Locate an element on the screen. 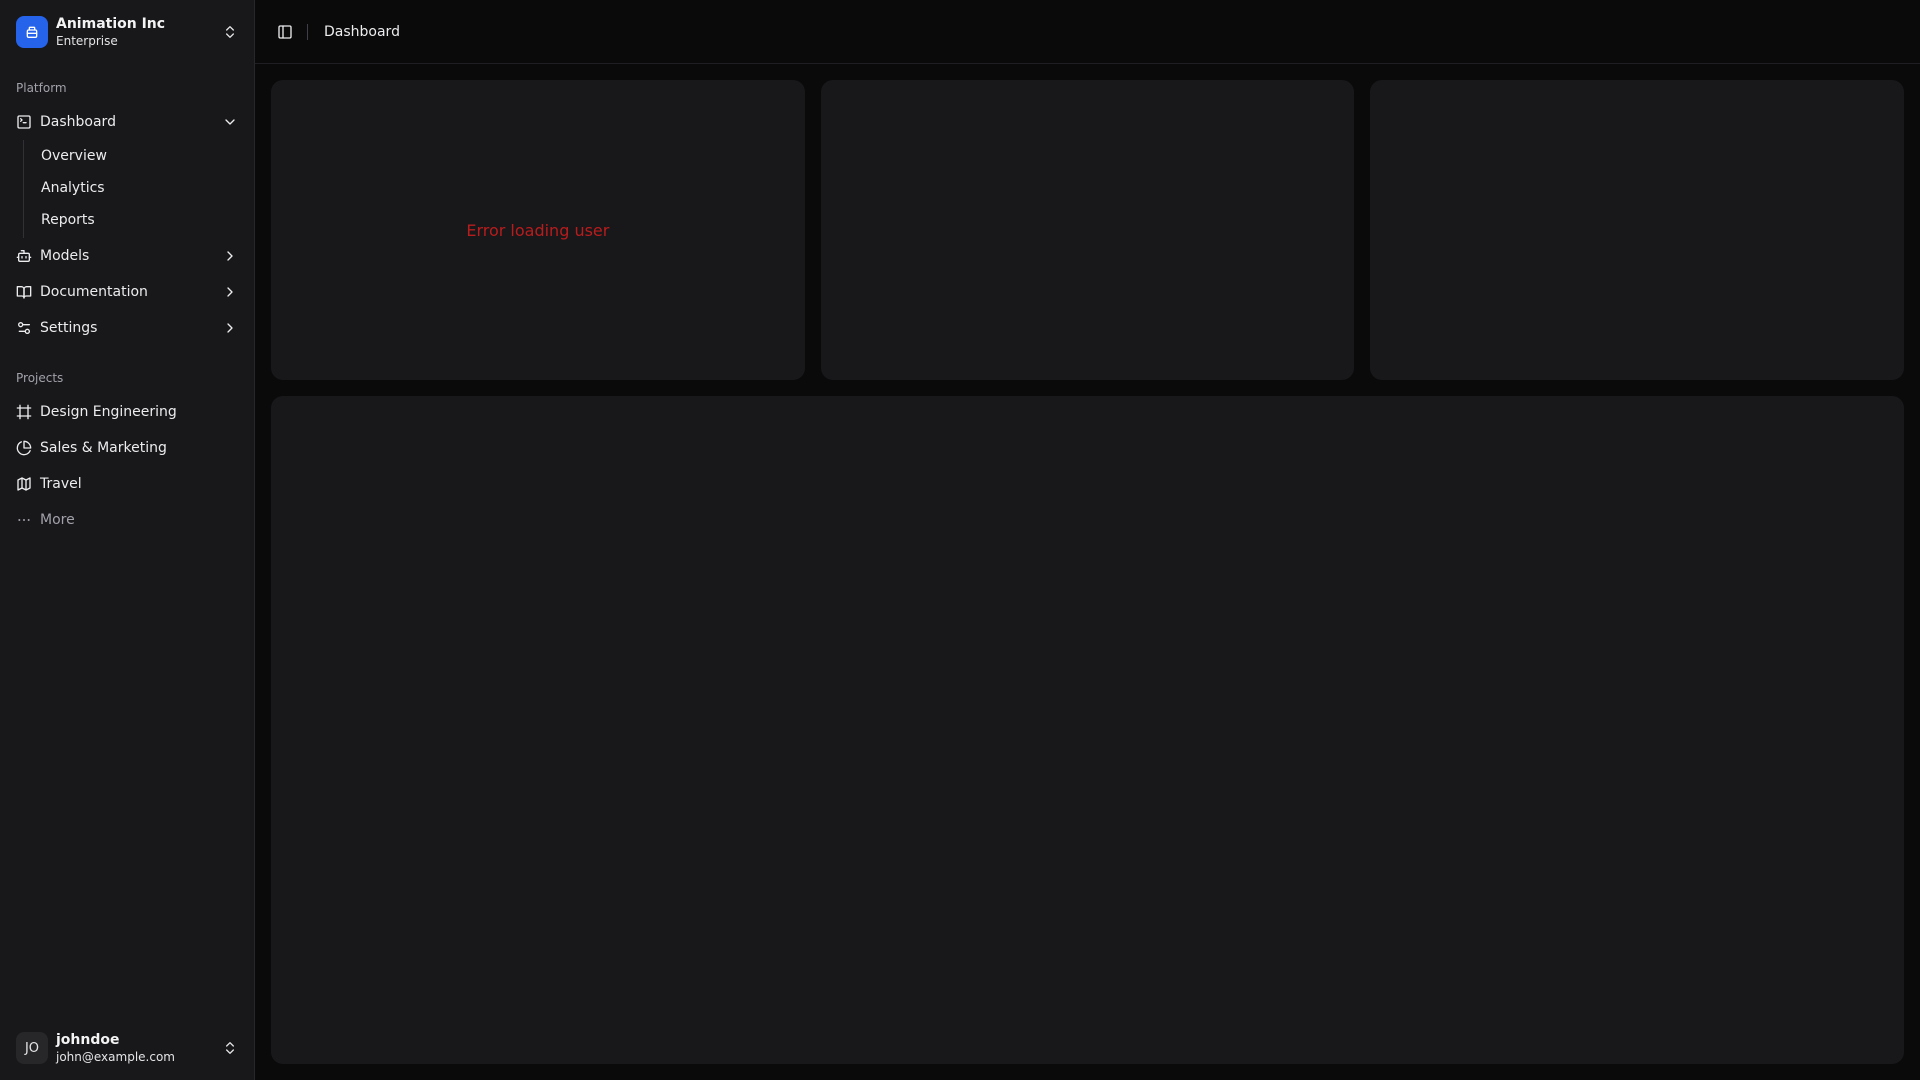 The height and width of the screenshot is (1080, 1920). header-divider is located at coordinates (307, 31).